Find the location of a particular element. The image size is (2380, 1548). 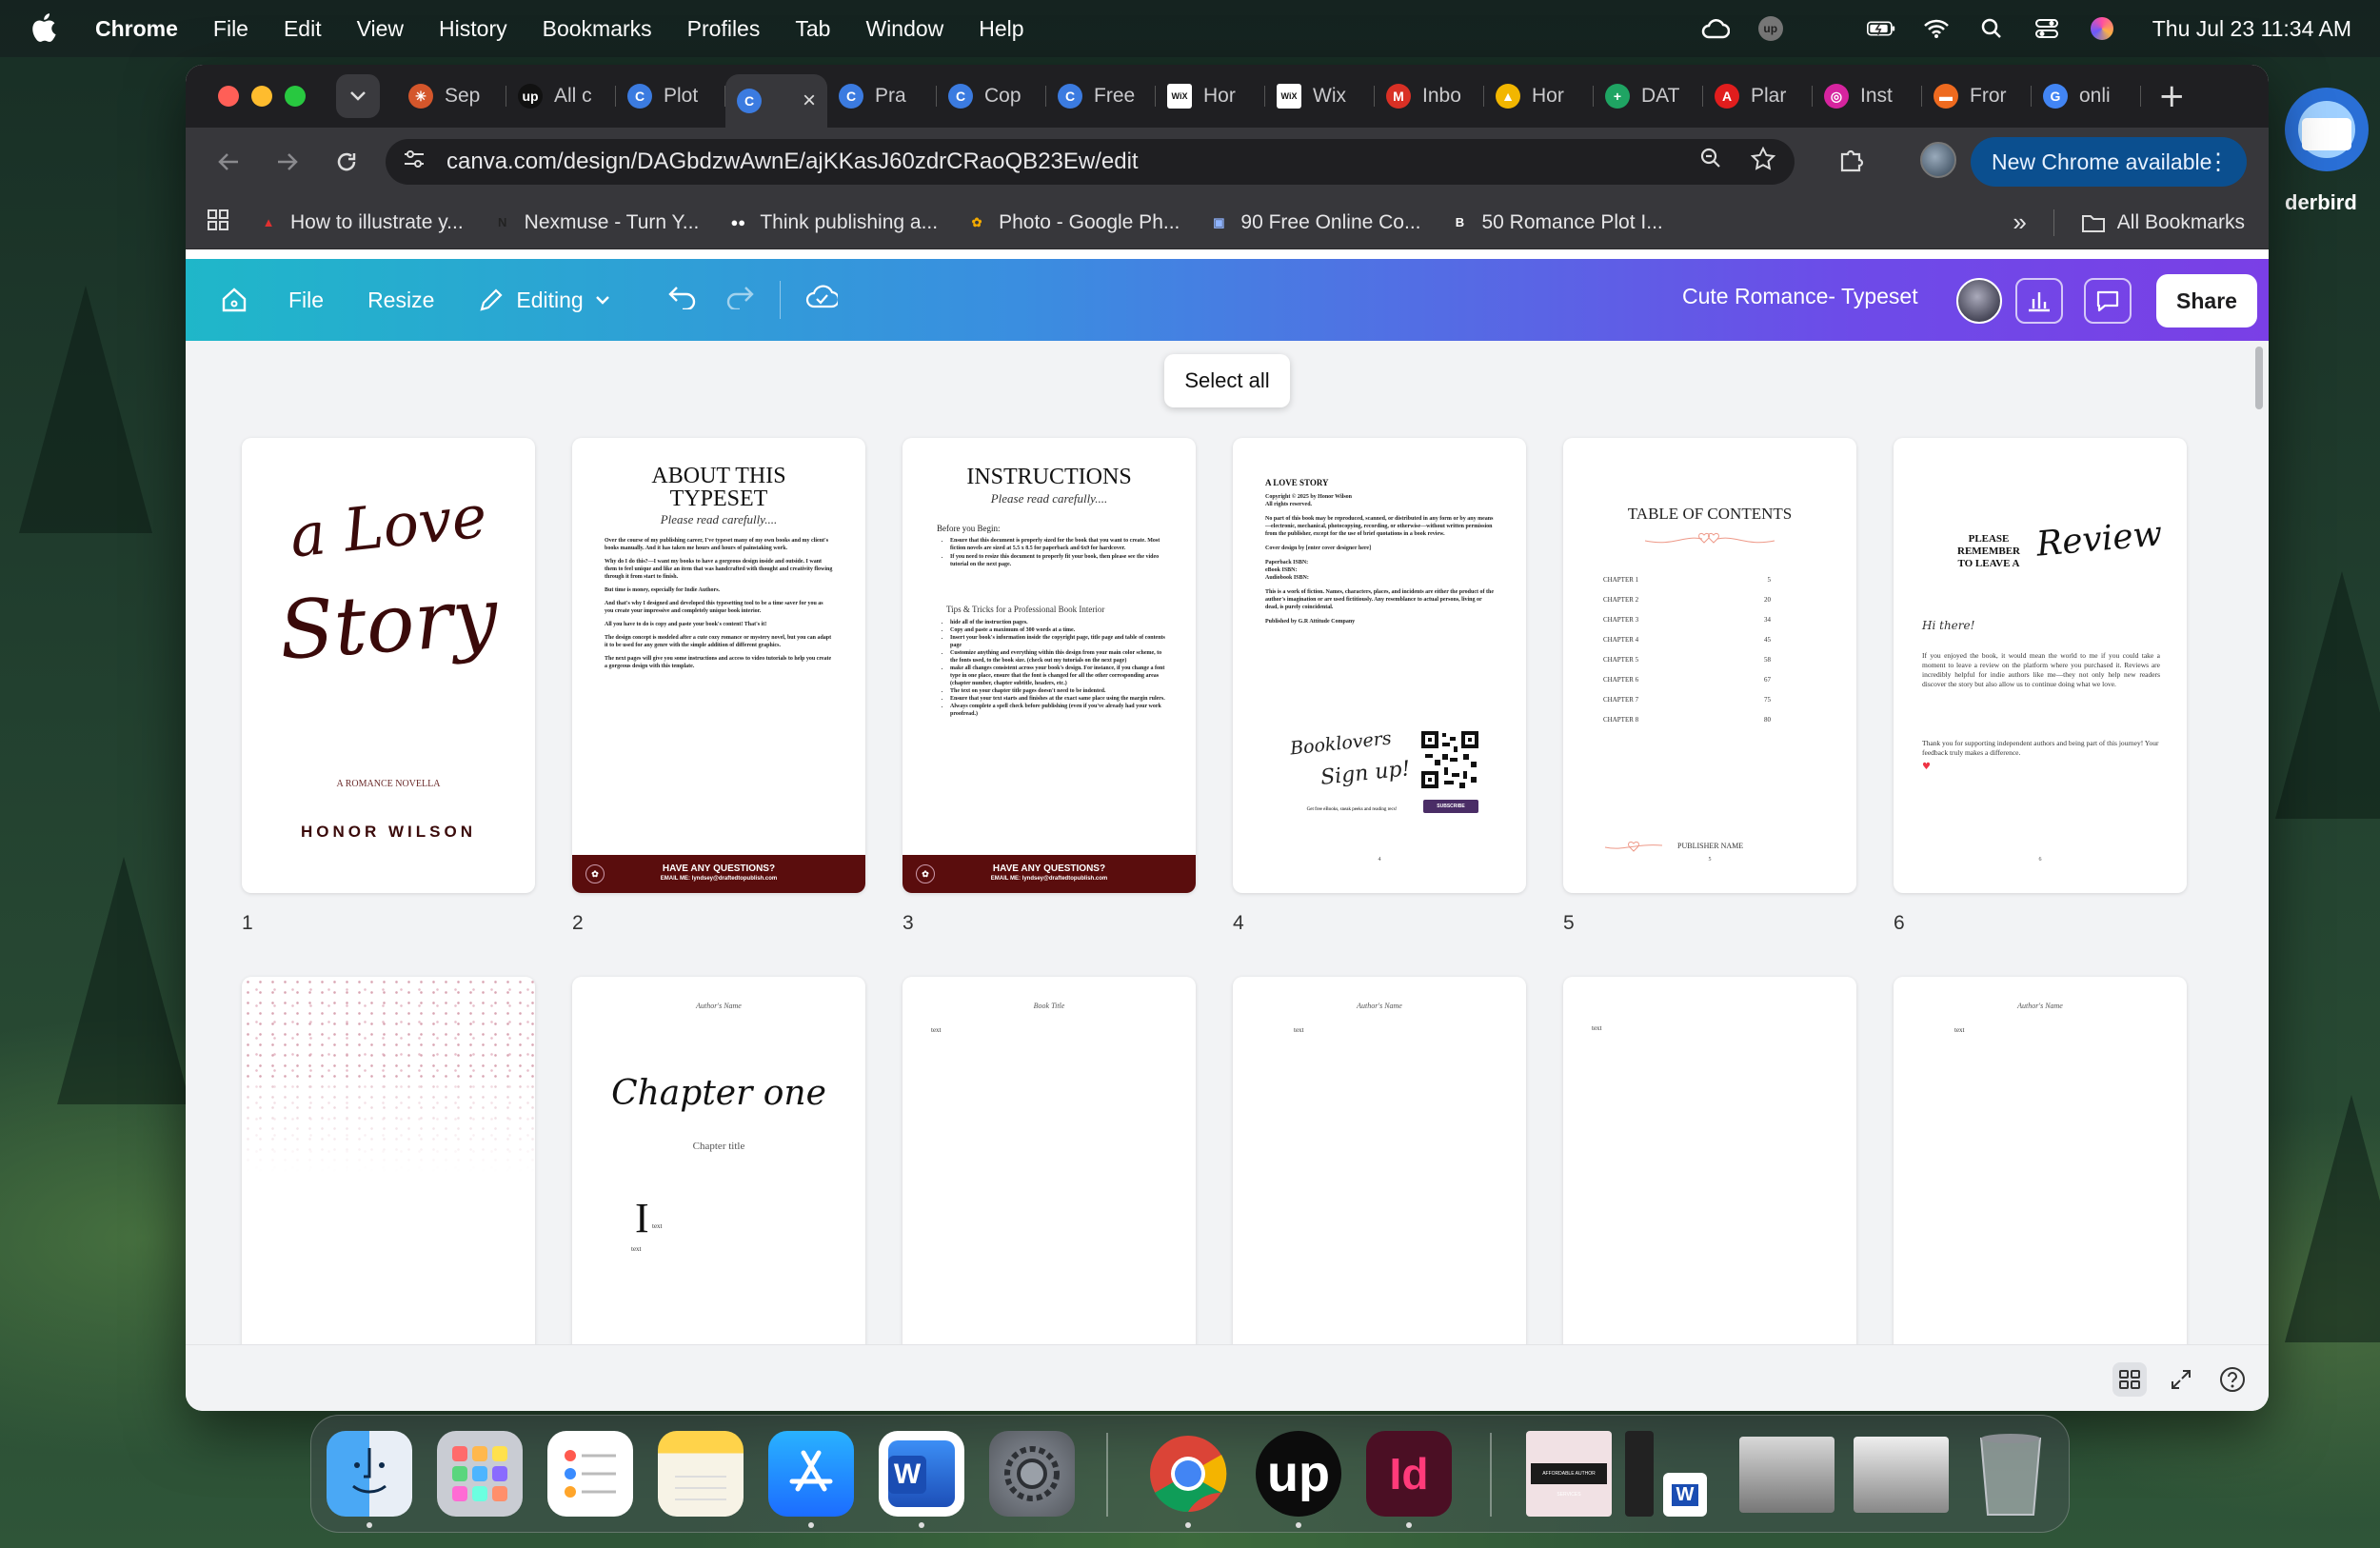

new-chrome-available-button: New Chrome available ⋮ is located at coordinates (2109, 162).